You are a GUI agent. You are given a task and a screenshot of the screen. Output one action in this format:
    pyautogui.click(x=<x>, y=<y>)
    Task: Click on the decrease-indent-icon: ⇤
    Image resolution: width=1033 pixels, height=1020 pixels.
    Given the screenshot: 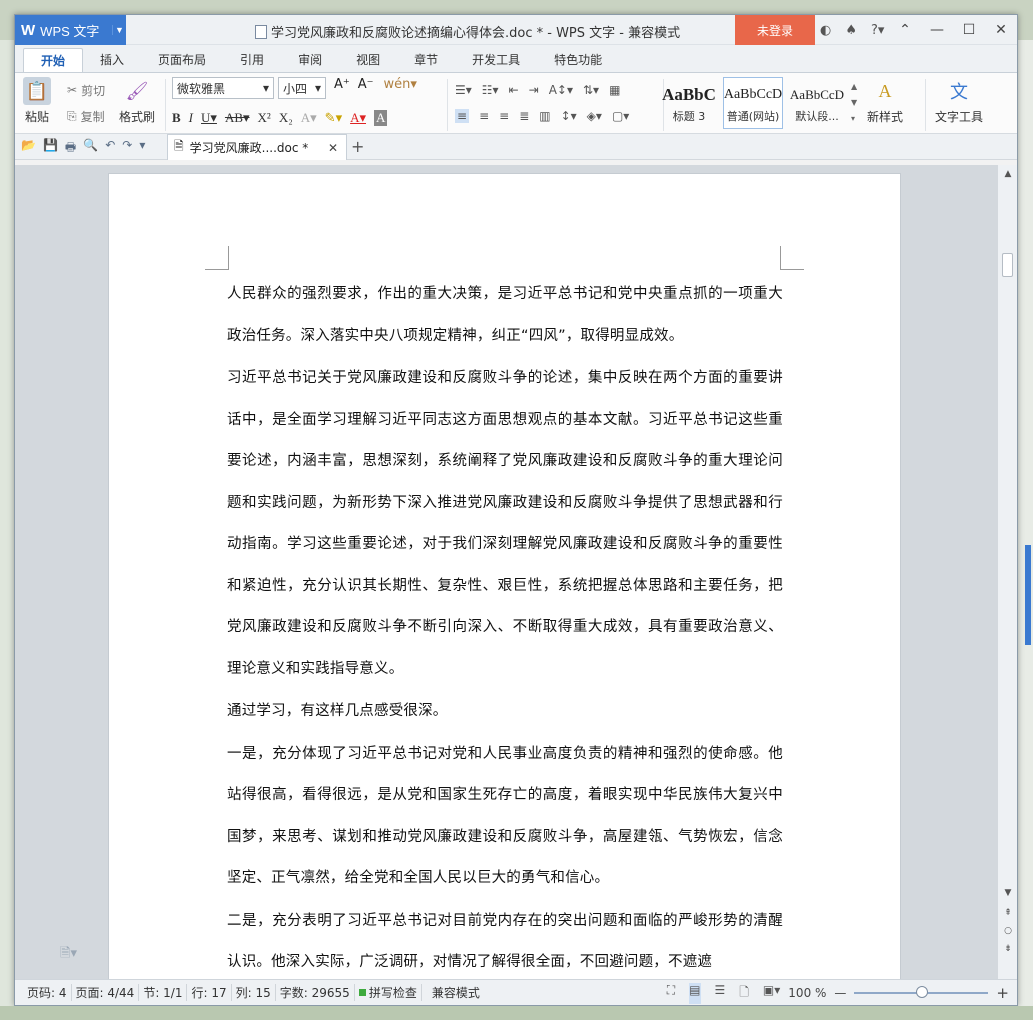 What is the action you would take?
    pyautogui.click(x=514, y=90)
    